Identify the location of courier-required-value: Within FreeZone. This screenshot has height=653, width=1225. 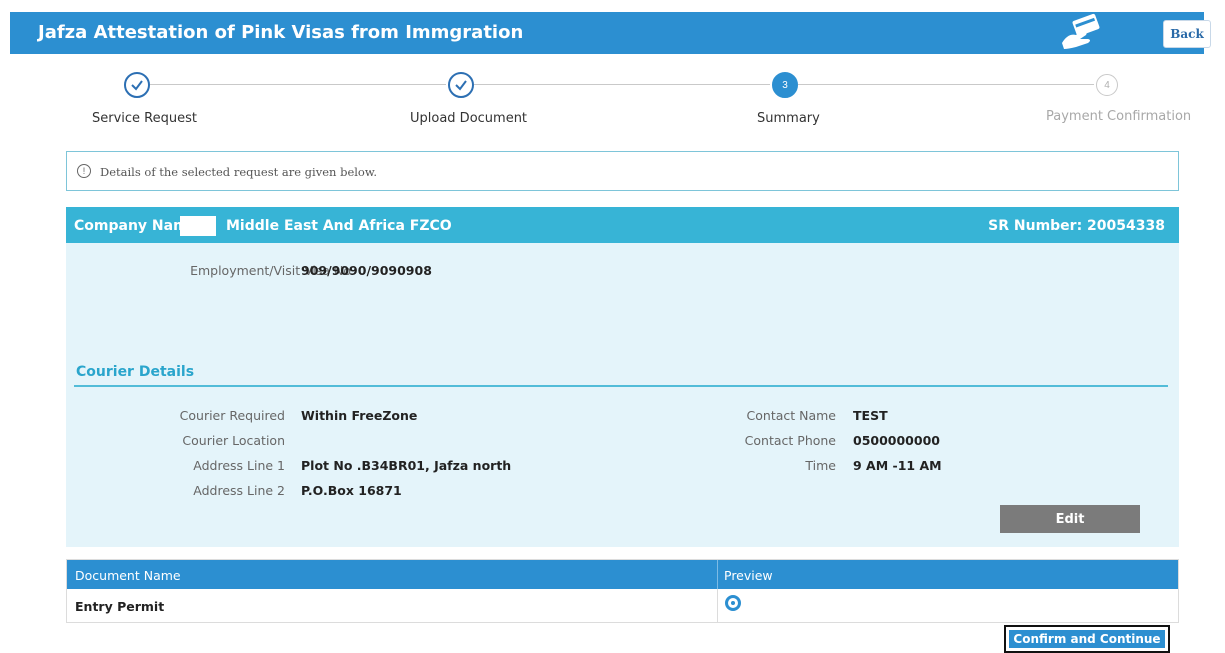
(359, 415).